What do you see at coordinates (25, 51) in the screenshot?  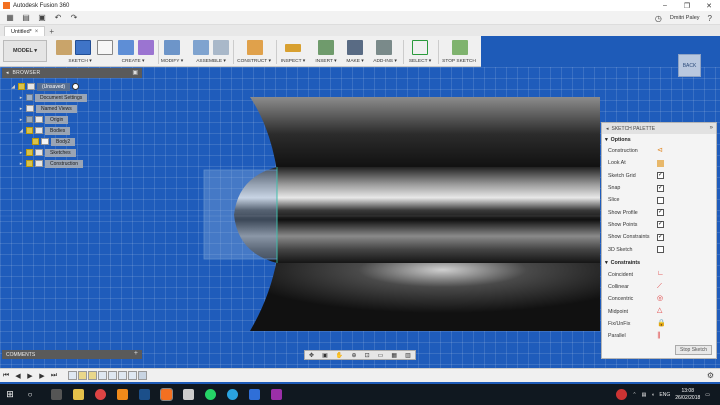 I see `workspace-switcher: MODEL ▾` at bounding box center [25, 51].